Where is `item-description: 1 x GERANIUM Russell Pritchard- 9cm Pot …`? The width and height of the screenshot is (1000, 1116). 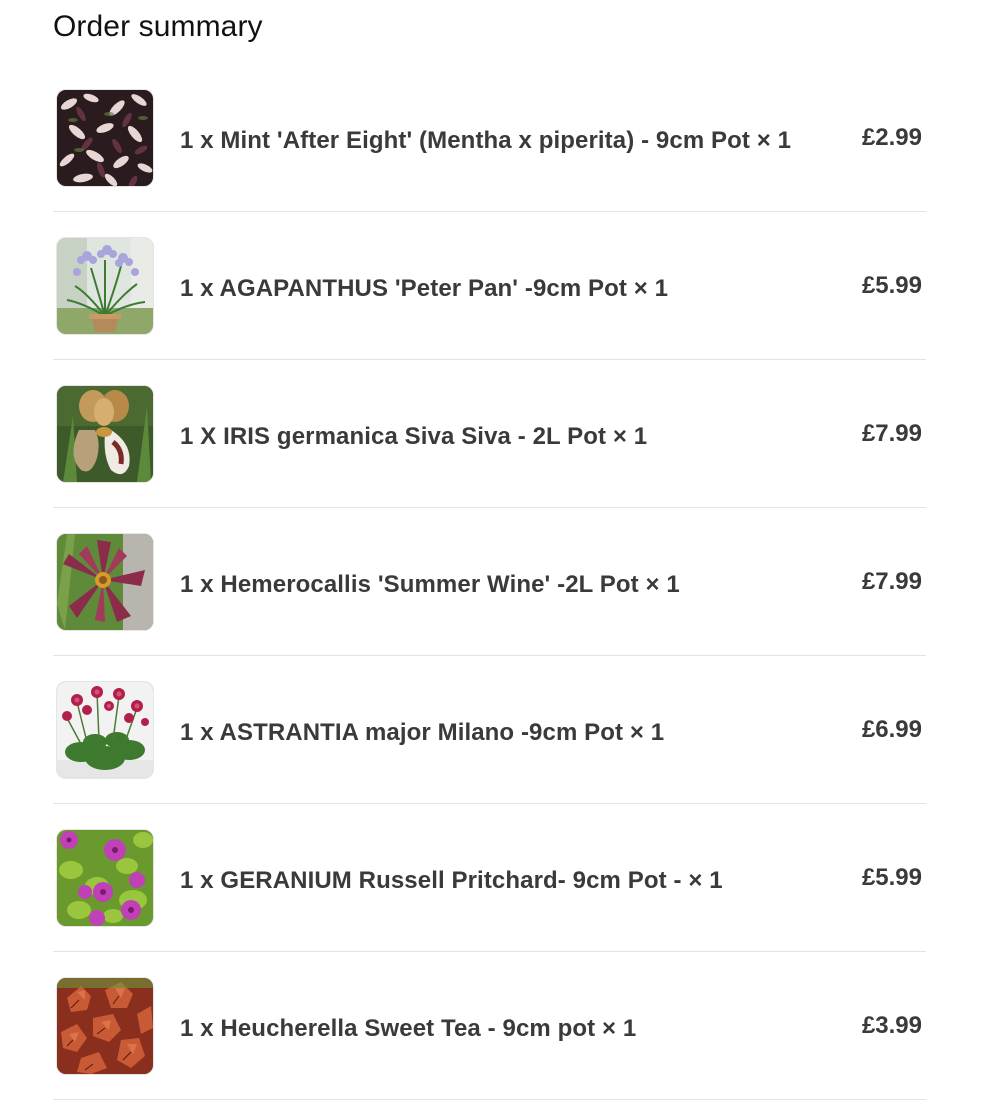 item-description: 1 x GERANIUM Russell Pritchard- 9cm Pot … is located at coordinates (451, 880).